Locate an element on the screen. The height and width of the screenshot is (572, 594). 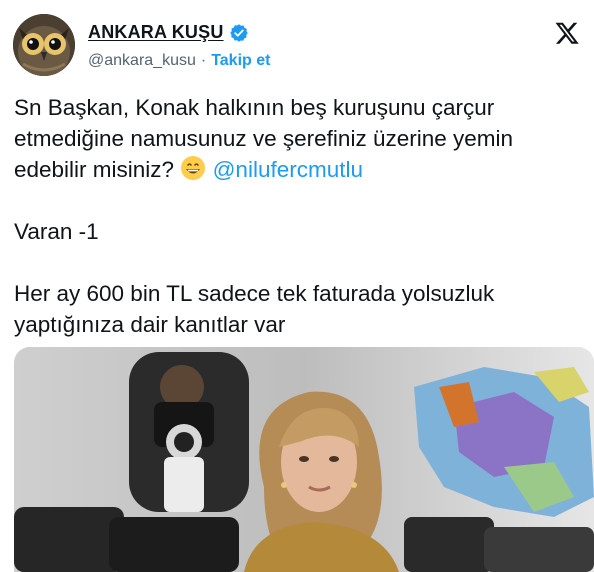
grinning-face-emoji-icon is located at coordinates (193, 168).